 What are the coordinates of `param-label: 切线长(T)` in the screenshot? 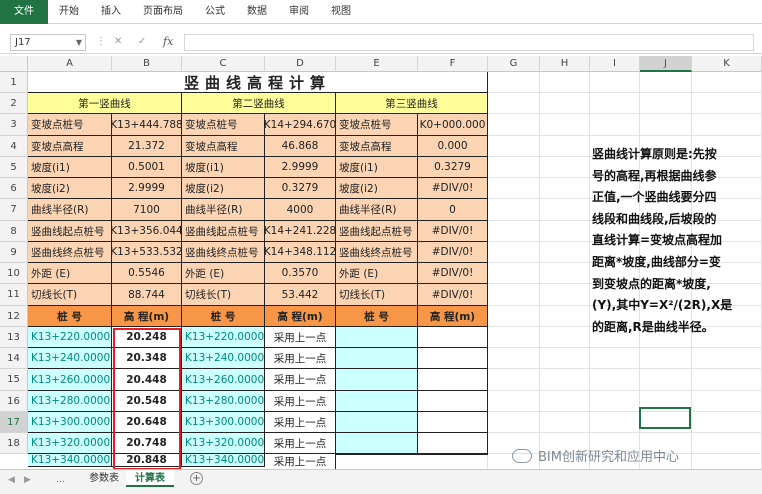 It's located at (70, 295).